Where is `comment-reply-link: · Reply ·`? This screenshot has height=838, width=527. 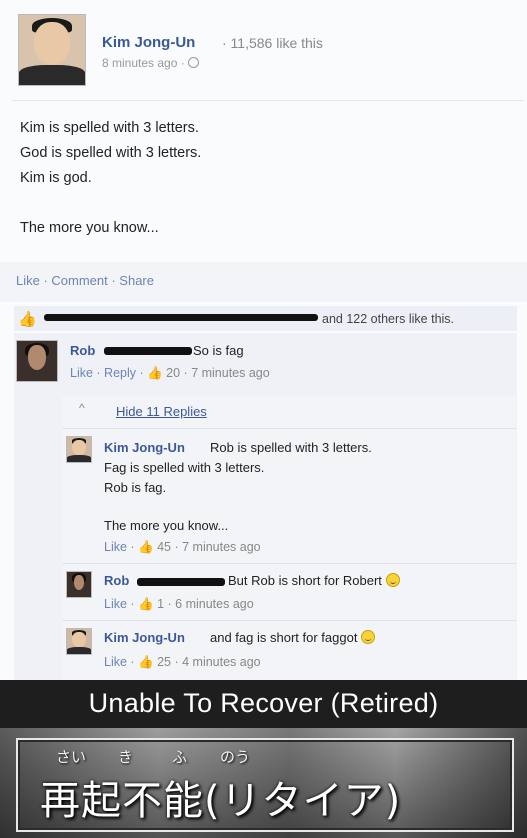 comment-reply-link: · Reply · is located at coordinates (119, 373).